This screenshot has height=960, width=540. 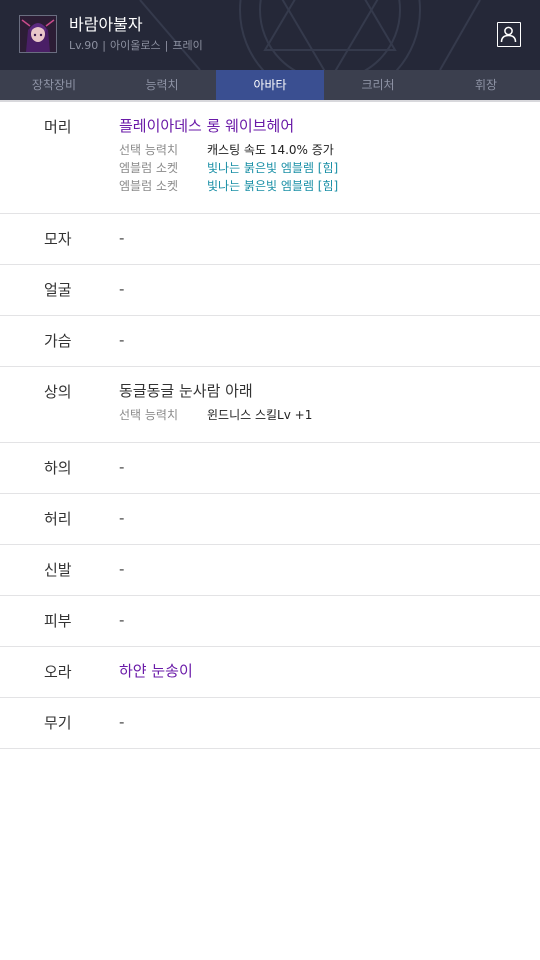 What do you see at coordinates (270, 405) in the screenshot?
I see `slot-row-top: 상의 동글동글 눈사람 아래 선택 능력치 윈드니스 스킬Lv +1` at bounding box center [270, 405].